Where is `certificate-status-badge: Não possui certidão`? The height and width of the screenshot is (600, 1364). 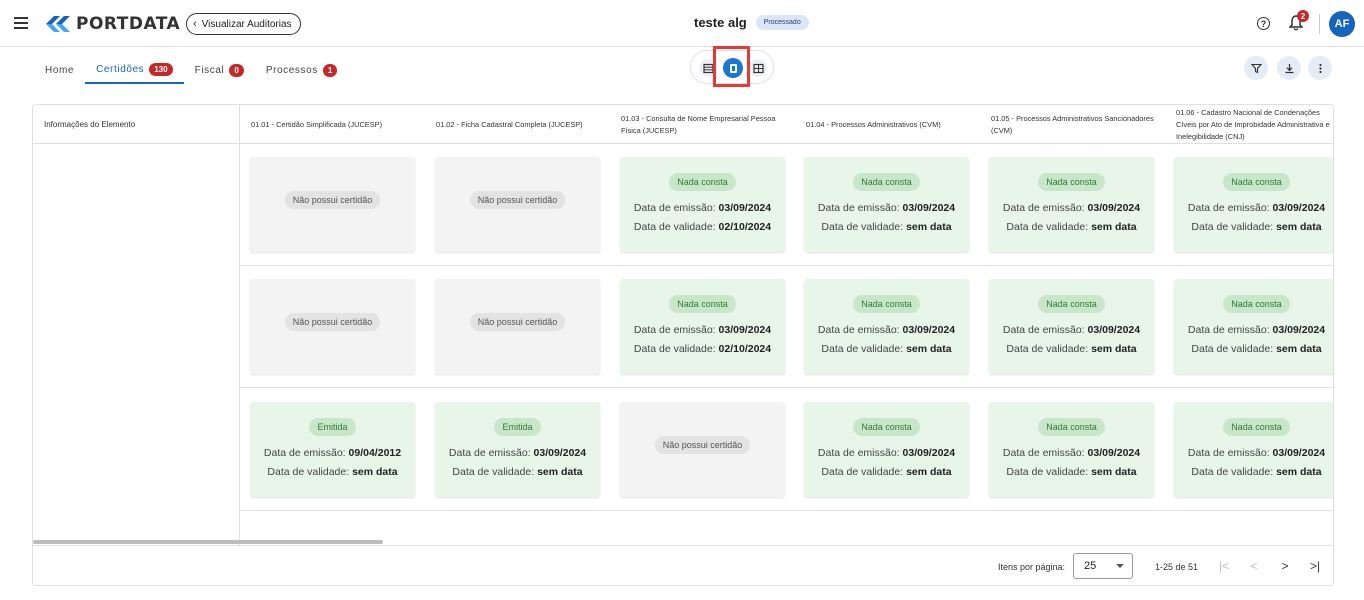
certificate-status-badge: Não possui certidão is located at coordinates (517, 322).